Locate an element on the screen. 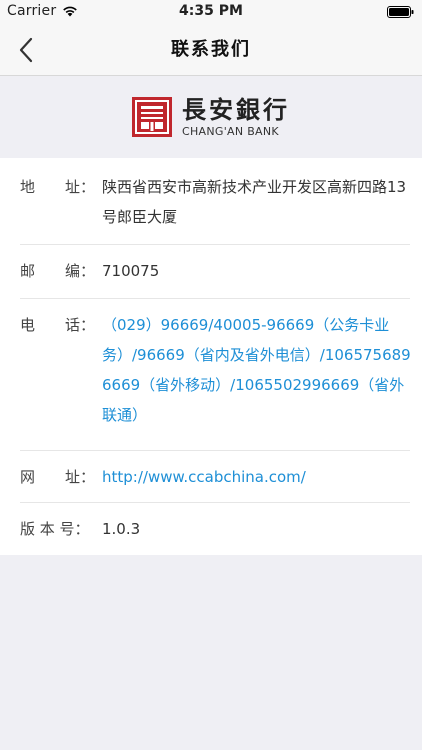  postcode-row: 邮 编： 710075 is located at coordinates (215, 271).